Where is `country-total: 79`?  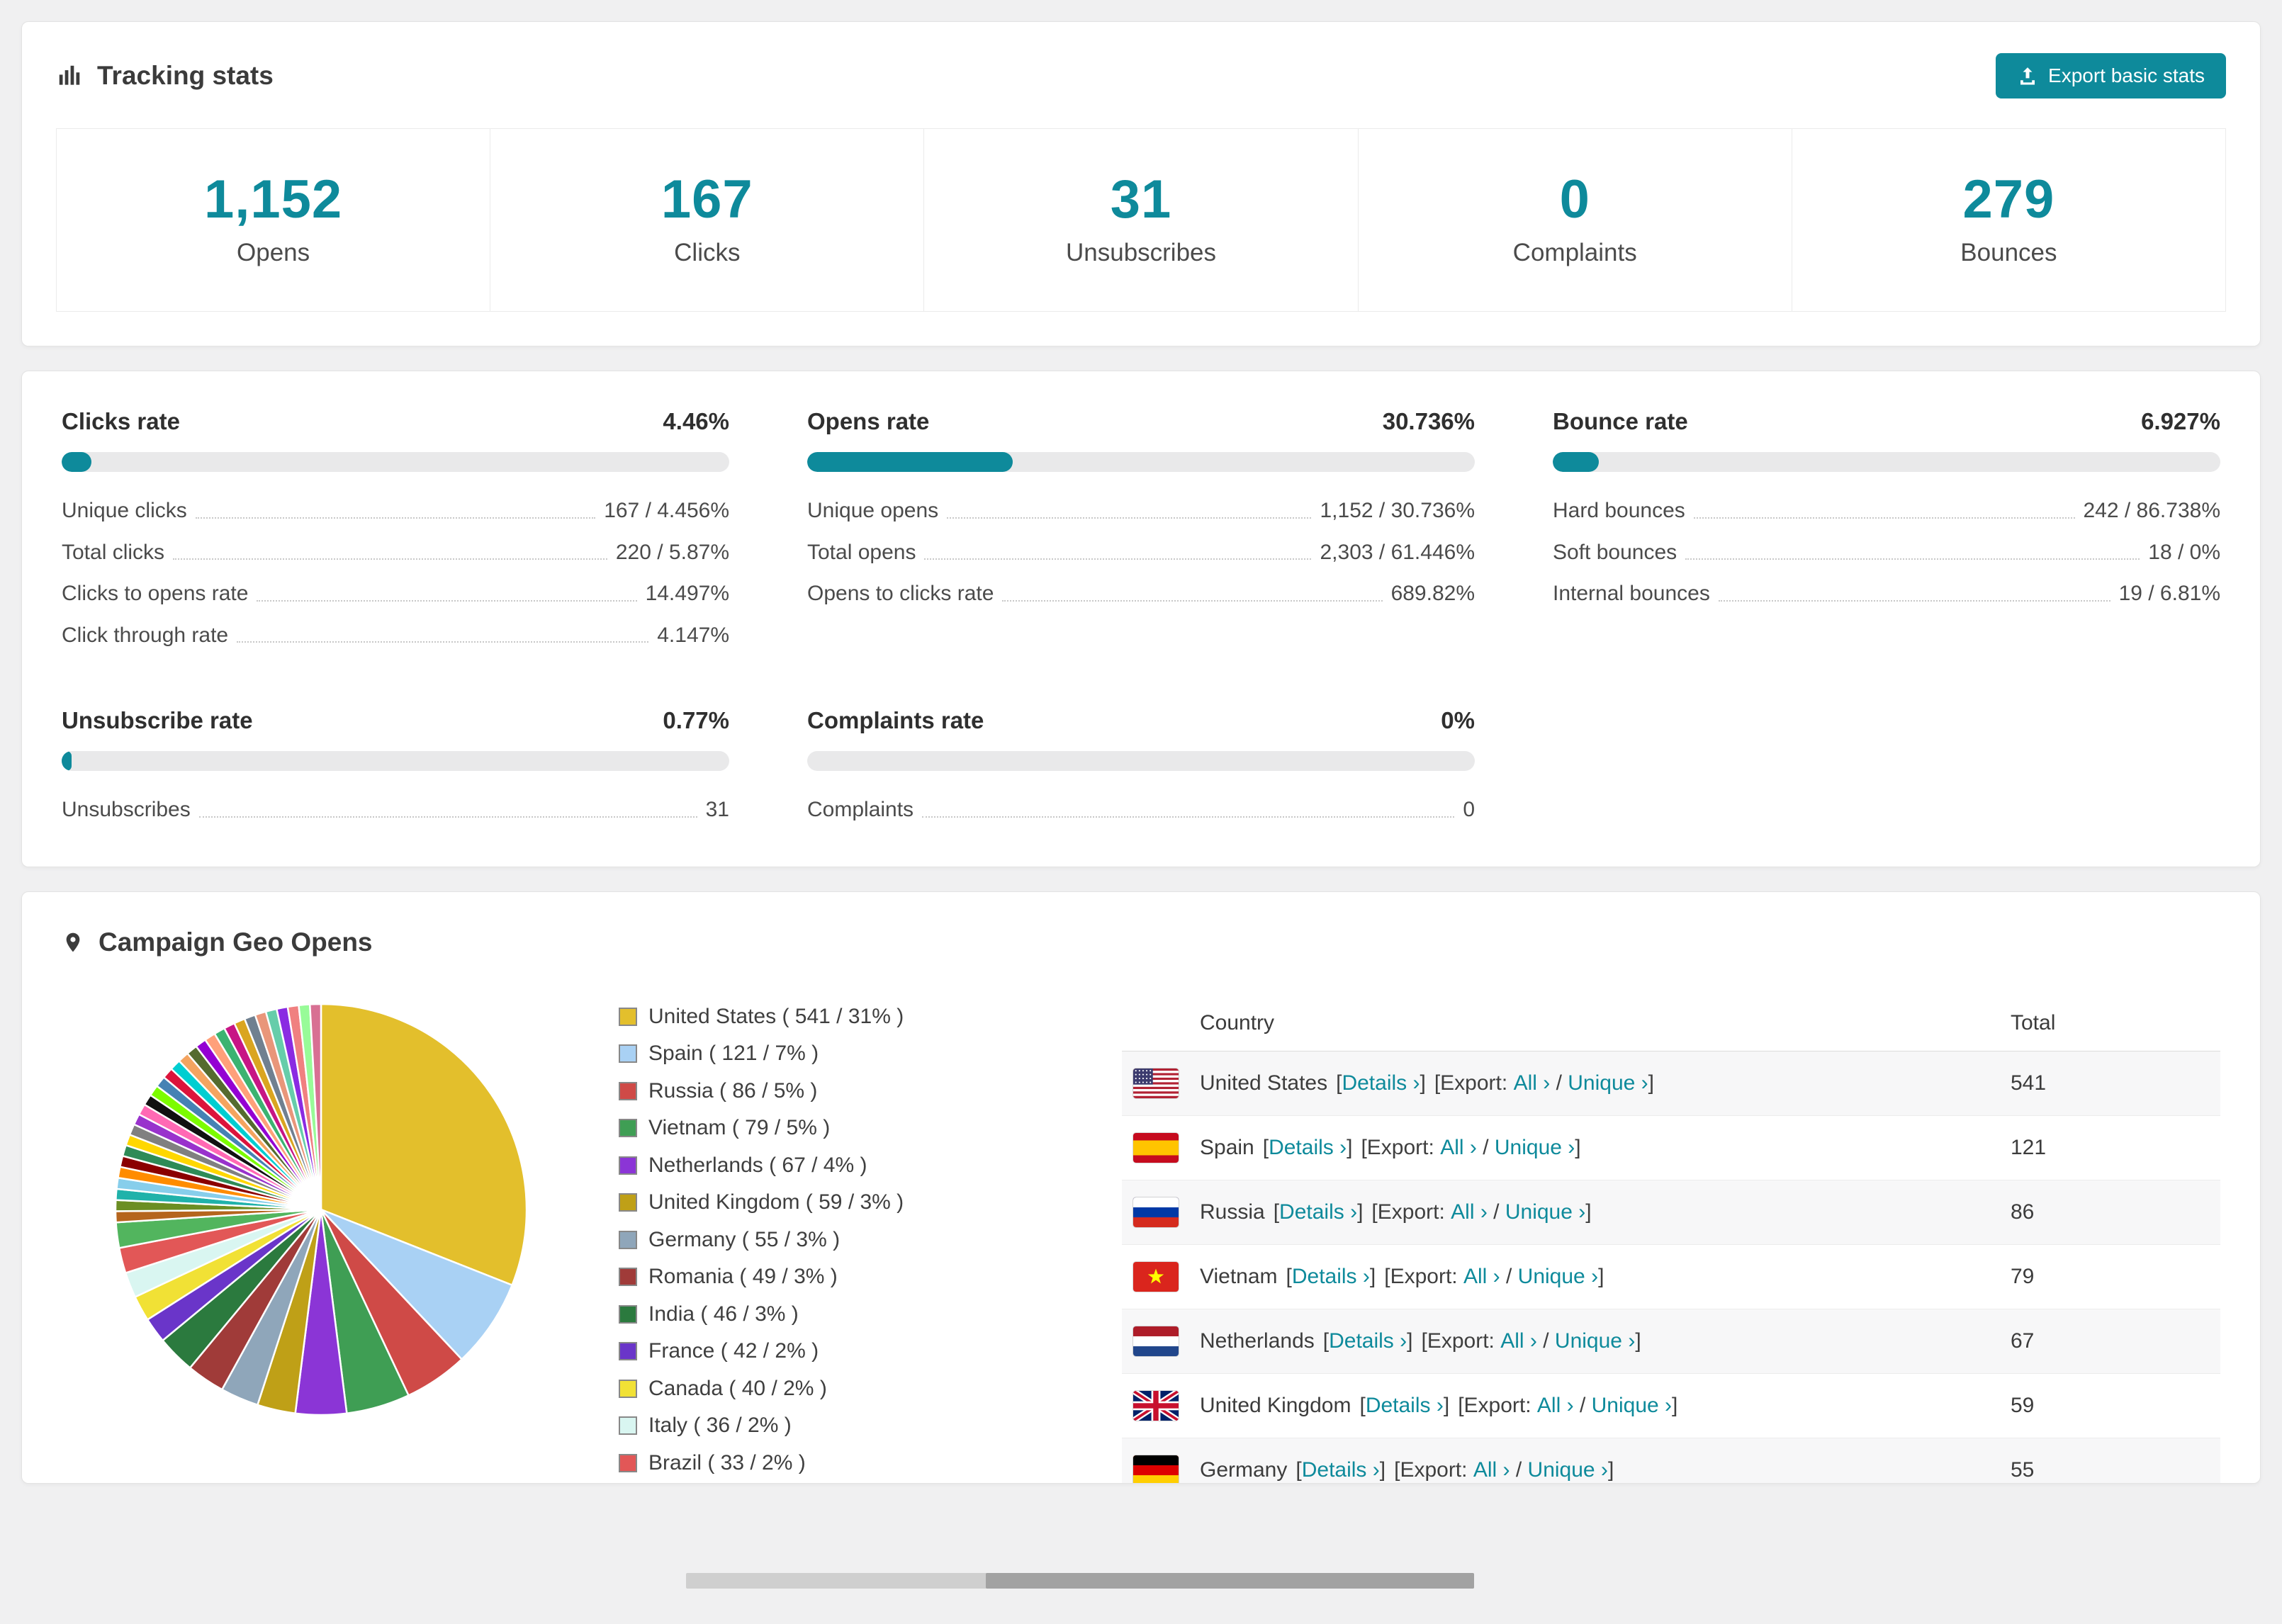
country-total: 79 is located at coordinates (2023, 1276).